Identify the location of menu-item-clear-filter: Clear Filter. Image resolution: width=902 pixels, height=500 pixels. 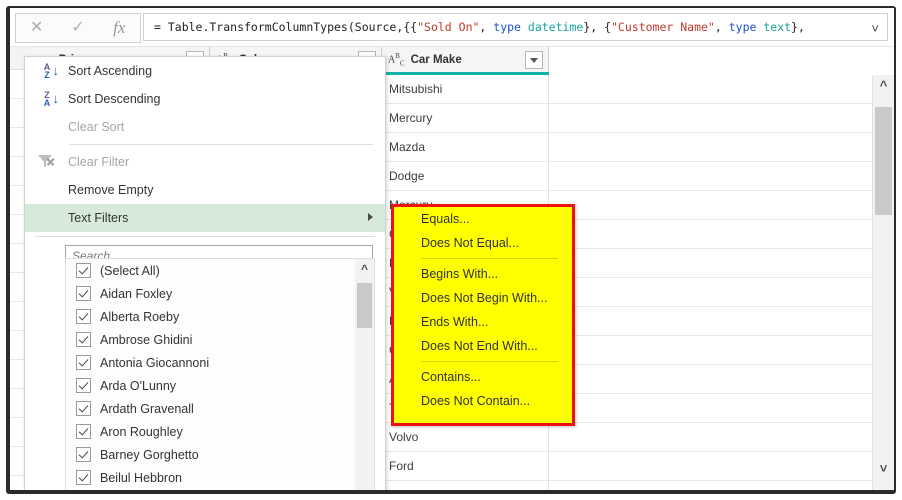
(205, 162).